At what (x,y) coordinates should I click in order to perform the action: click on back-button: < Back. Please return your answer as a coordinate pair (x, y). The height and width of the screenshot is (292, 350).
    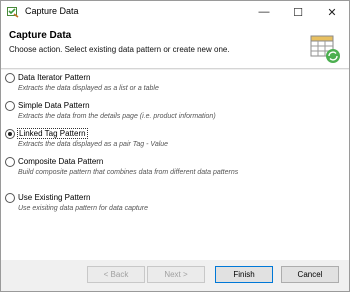
    Looking at the image, I should click on (116, 274).